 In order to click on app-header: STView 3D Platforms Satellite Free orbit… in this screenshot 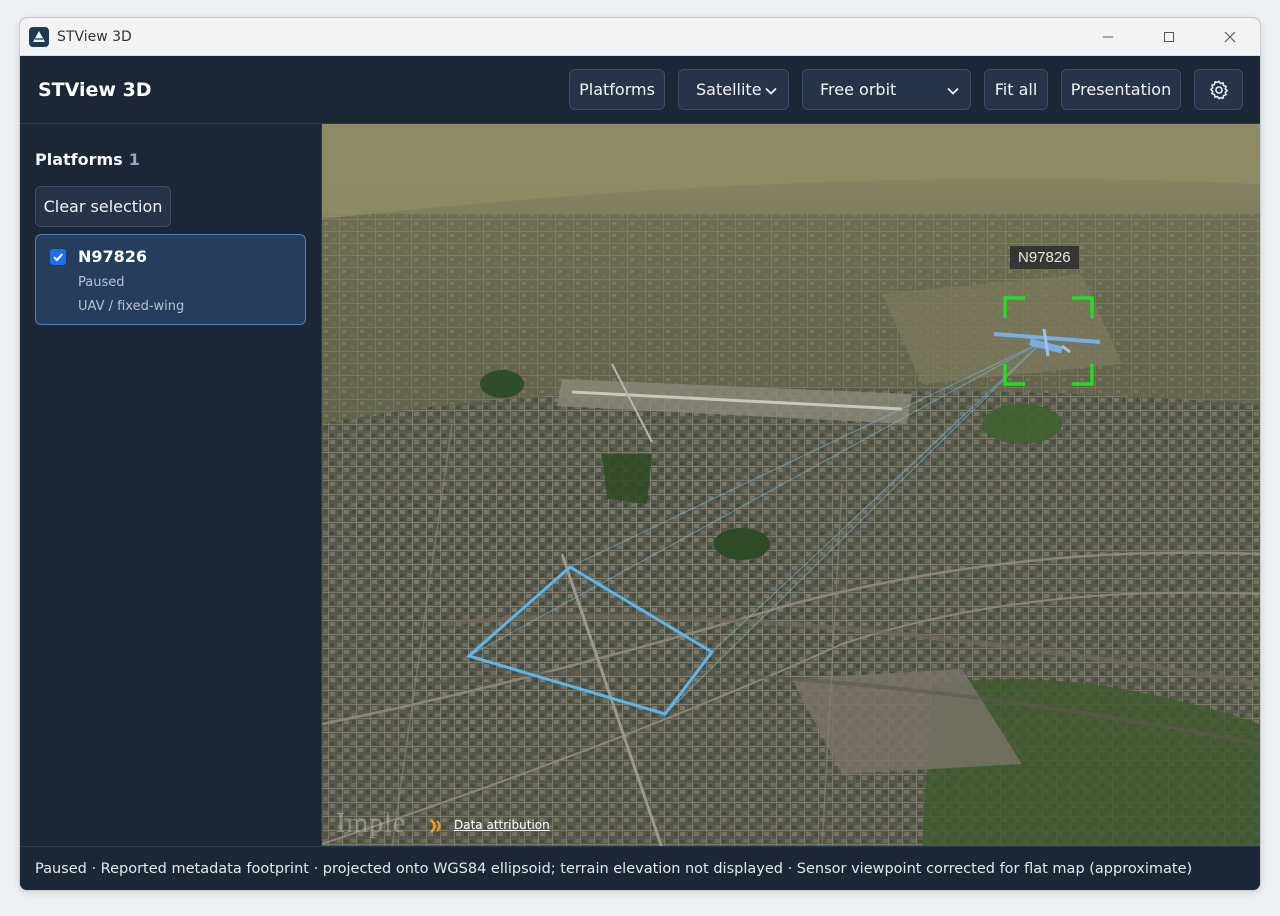, I will do `click(640, 90)`.